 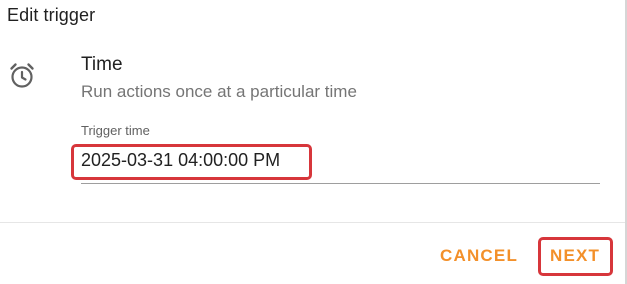 What do you see at coordinates (196, 160) in the screenshot?
I see `trigger-time-input` at bounding box center [196, 160].